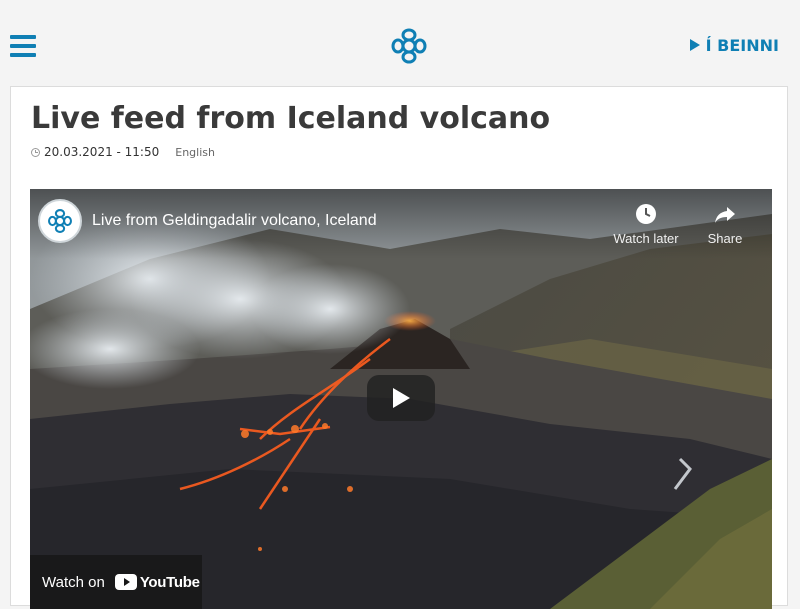 Image resolution: width=800 pixels, height=609 pixels. I want to click on watch-on-youtube-button: Watch on YouTube, so click(116, 582).